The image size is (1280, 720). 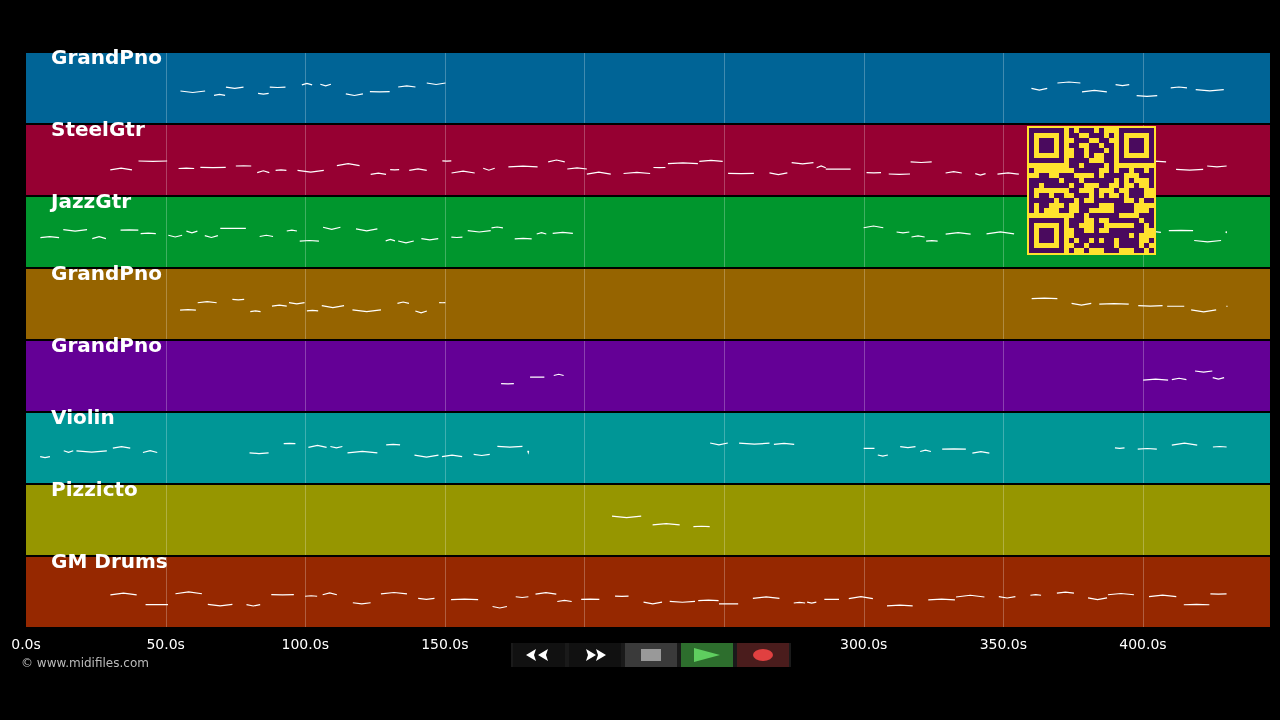 I want to click on play-button, so click(x=707, y=655).